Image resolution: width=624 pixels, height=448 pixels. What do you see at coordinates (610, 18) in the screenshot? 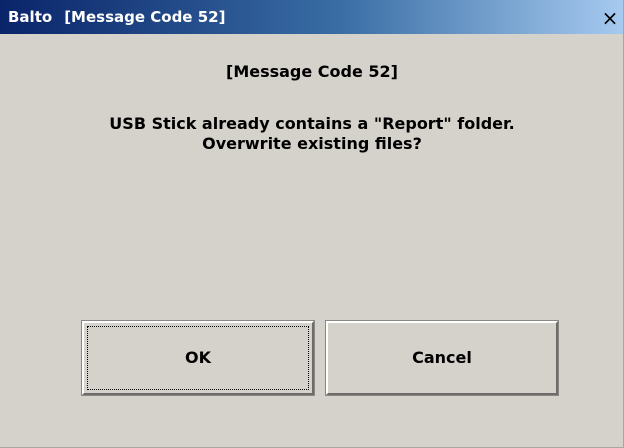
I see `close-icon: ×` at bounding box center [610, 18].